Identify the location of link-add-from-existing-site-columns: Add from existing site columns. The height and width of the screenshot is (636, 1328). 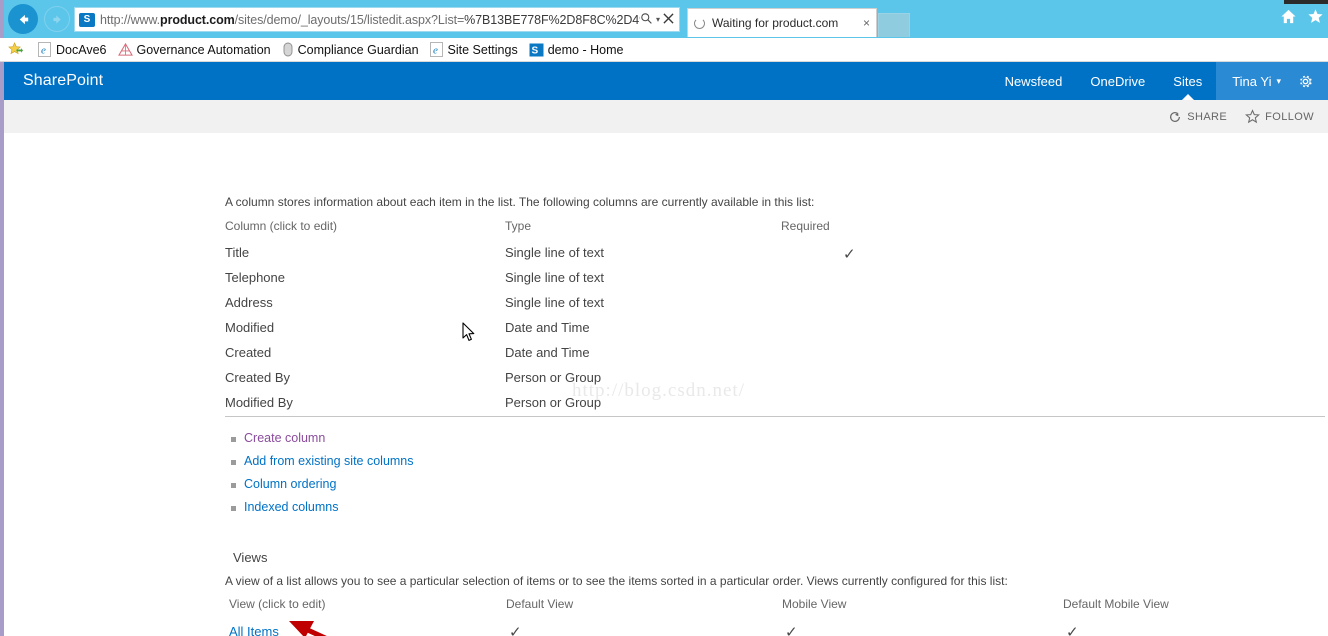
(322, 461).